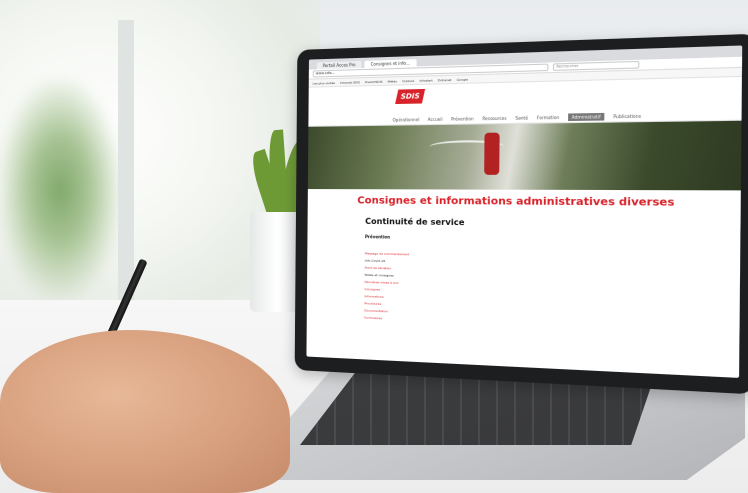  I want to click on nav-item: Accueil, so click(435, 118).